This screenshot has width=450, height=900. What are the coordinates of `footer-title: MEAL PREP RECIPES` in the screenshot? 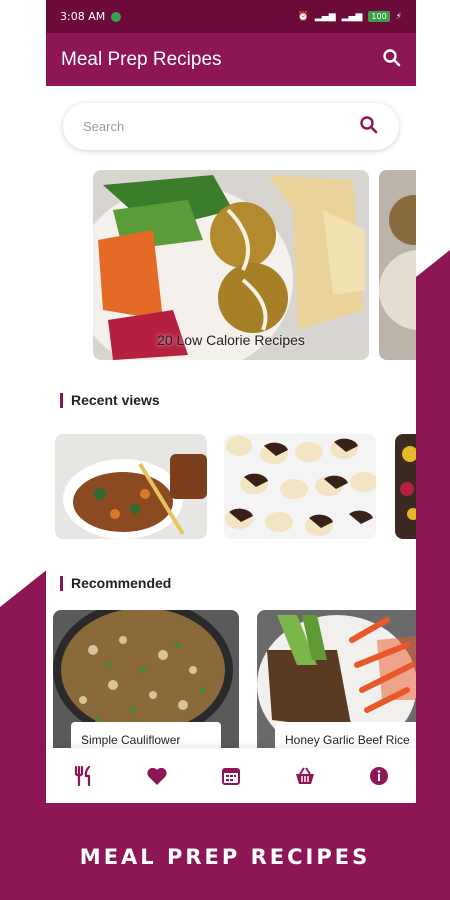 It's located at (225, 857).